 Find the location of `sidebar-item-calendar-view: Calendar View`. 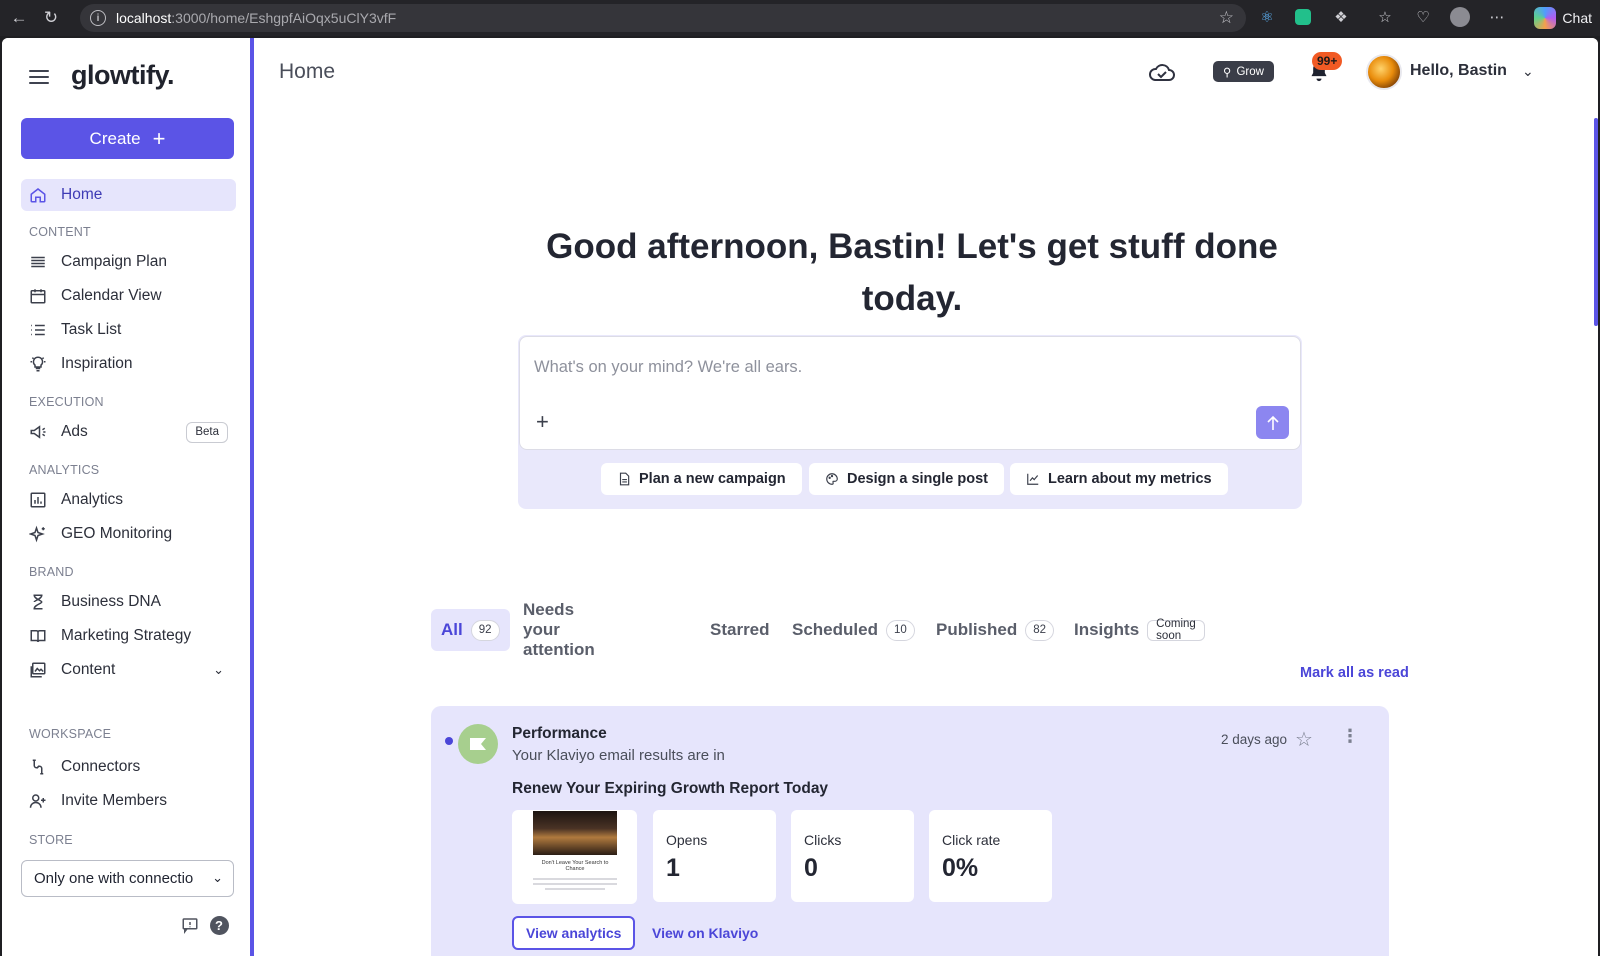

sidebar-item-calendar-view: Calendar View is located at coordinates (128, 296).